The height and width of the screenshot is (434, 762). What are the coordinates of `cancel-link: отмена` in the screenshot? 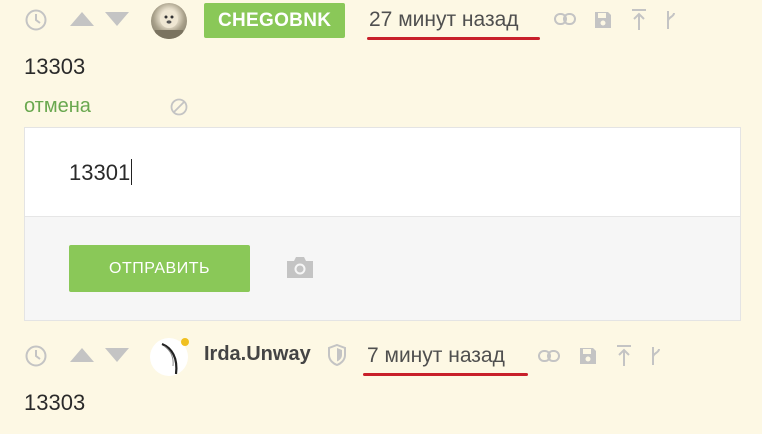 It's located at (57, 106).